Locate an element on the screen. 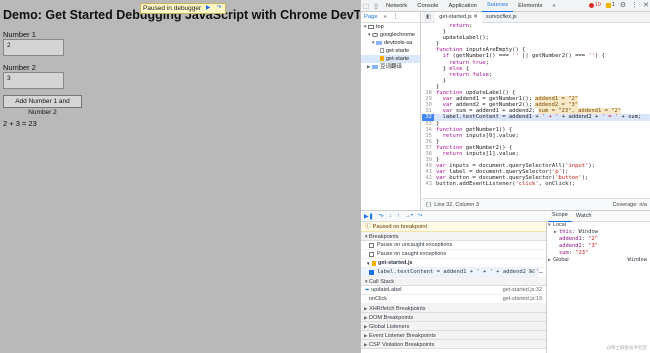  number1-input: 2 is located at coordinates (33, 47).